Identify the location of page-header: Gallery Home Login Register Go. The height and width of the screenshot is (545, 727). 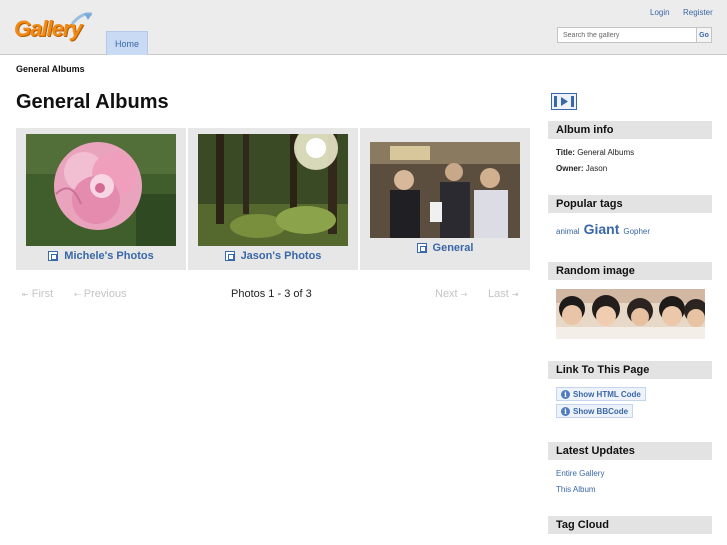
(363, 27).